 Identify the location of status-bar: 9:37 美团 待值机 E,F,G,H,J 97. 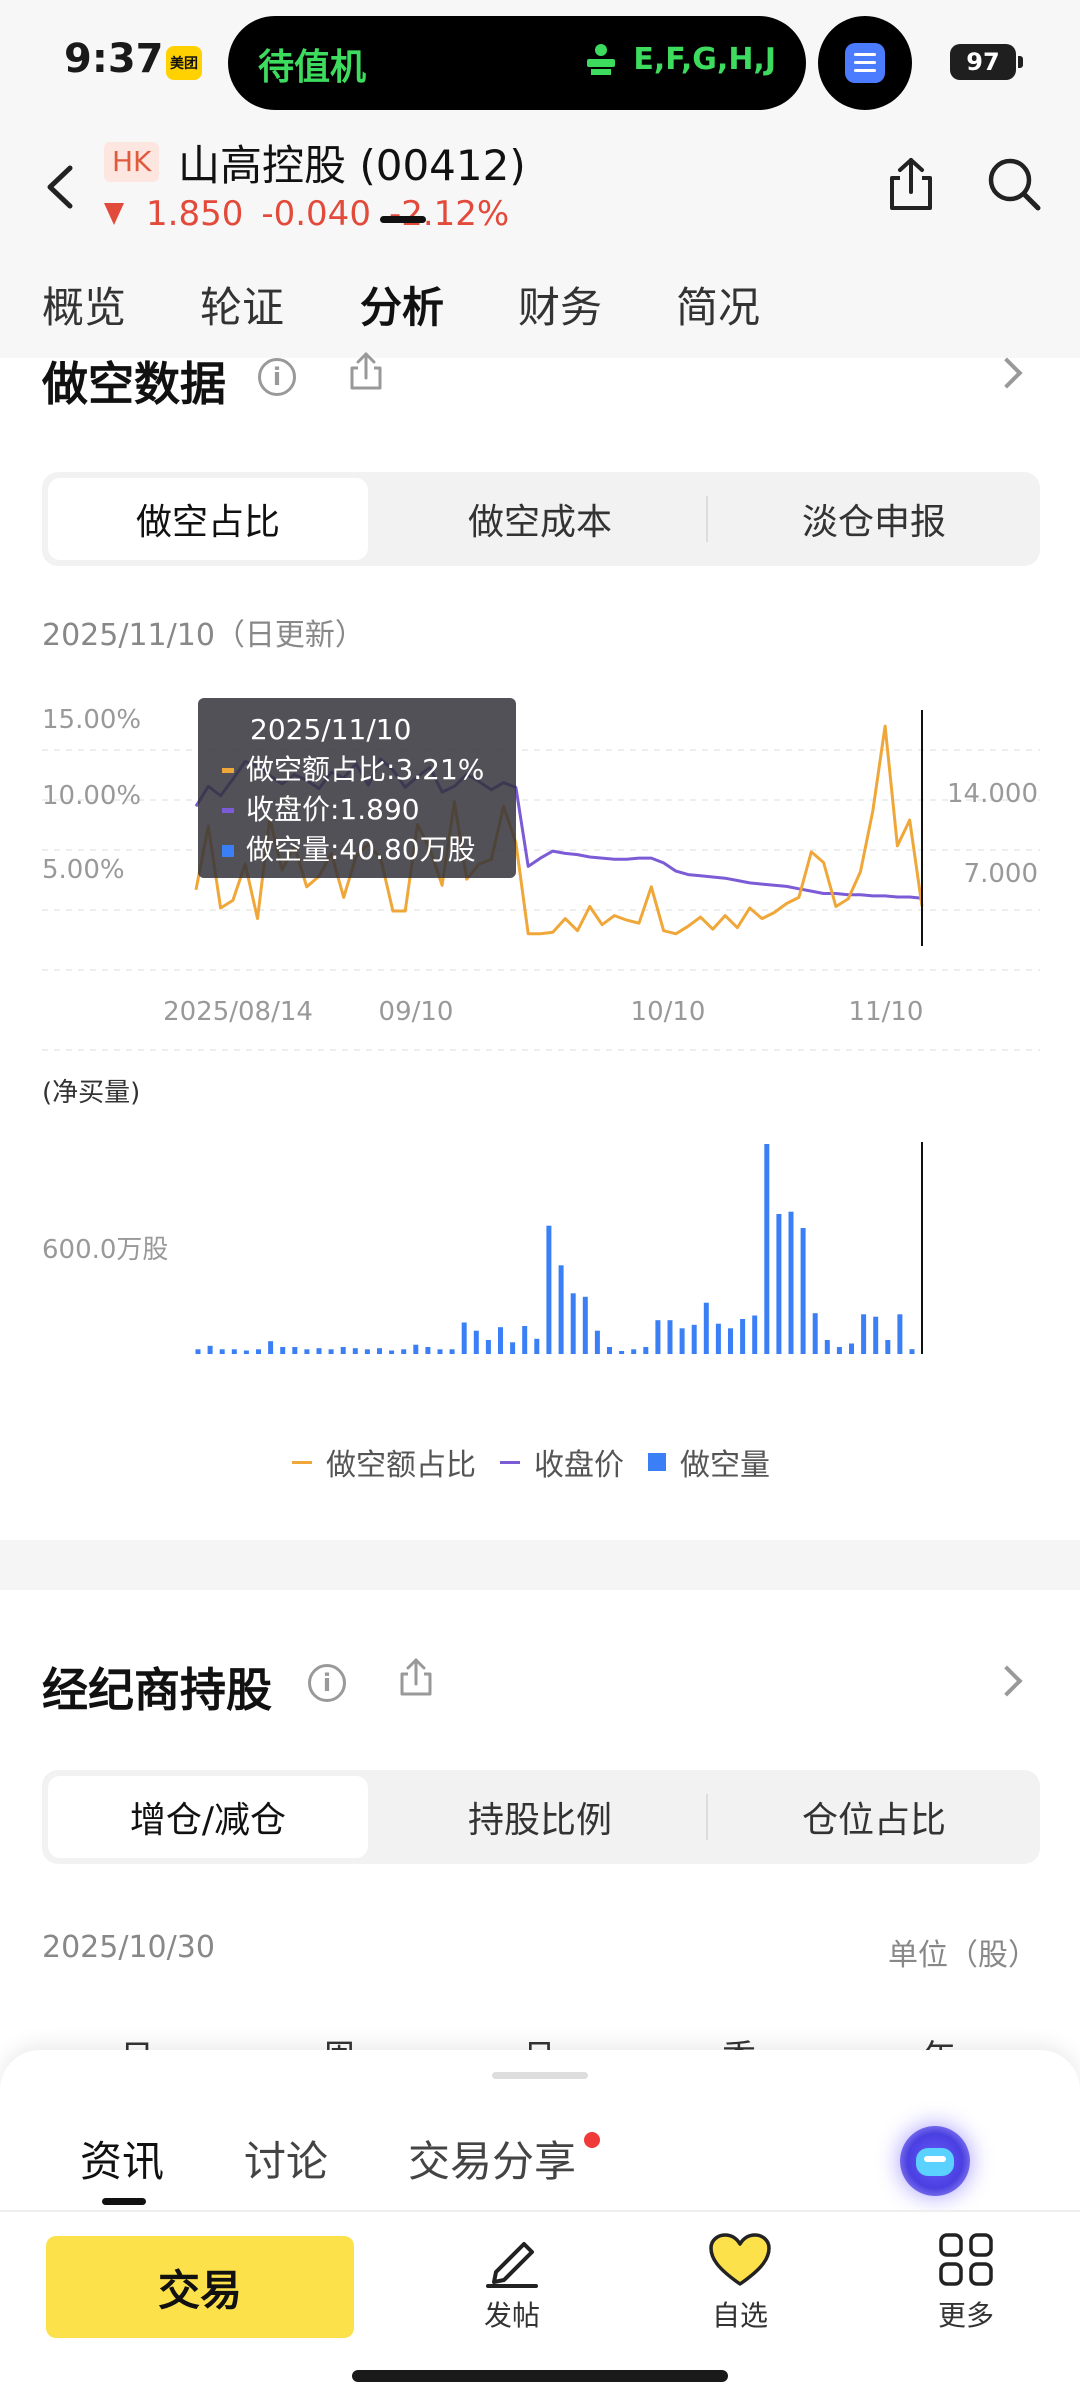
(540, 63).